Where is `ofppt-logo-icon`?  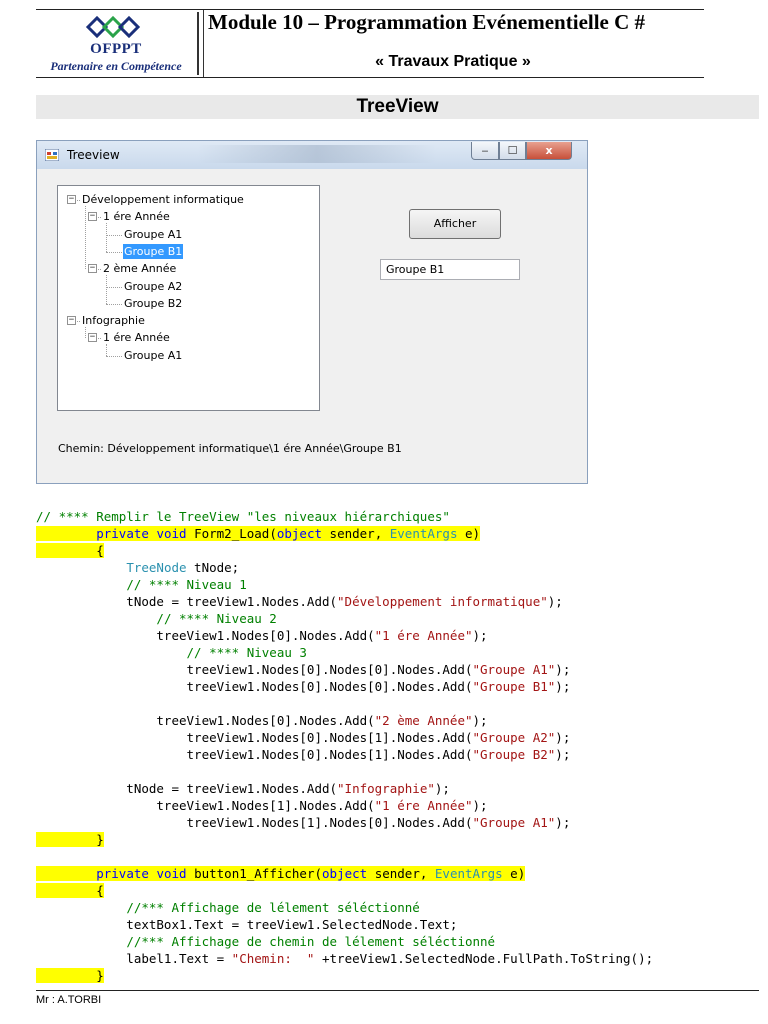 ofppt-logo-icon is located at coordinates (113, 27).